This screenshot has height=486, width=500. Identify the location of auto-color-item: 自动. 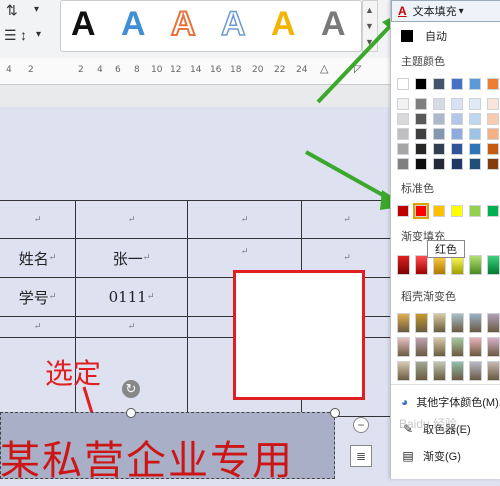
(445, 36).